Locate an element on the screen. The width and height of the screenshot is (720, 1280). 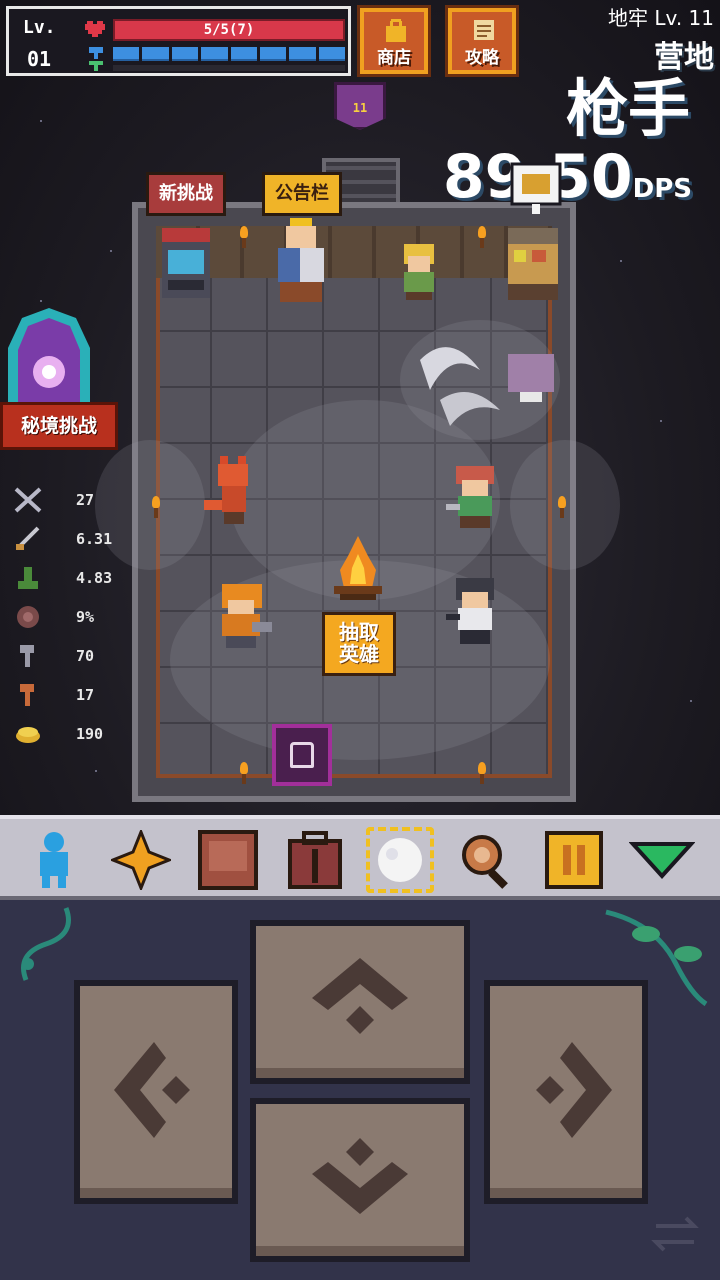
stat-row: 70 is located at coordinates (70, 655).